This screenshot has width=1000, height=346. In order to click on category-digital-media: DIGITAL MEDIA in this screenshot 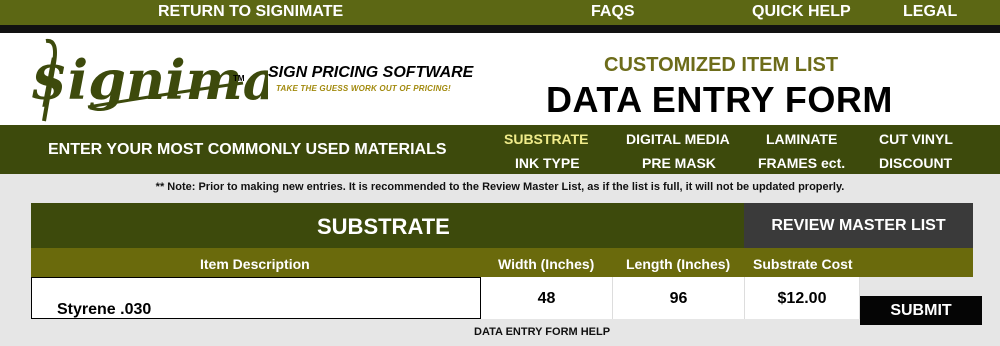, I will do `click(678, 139)`.